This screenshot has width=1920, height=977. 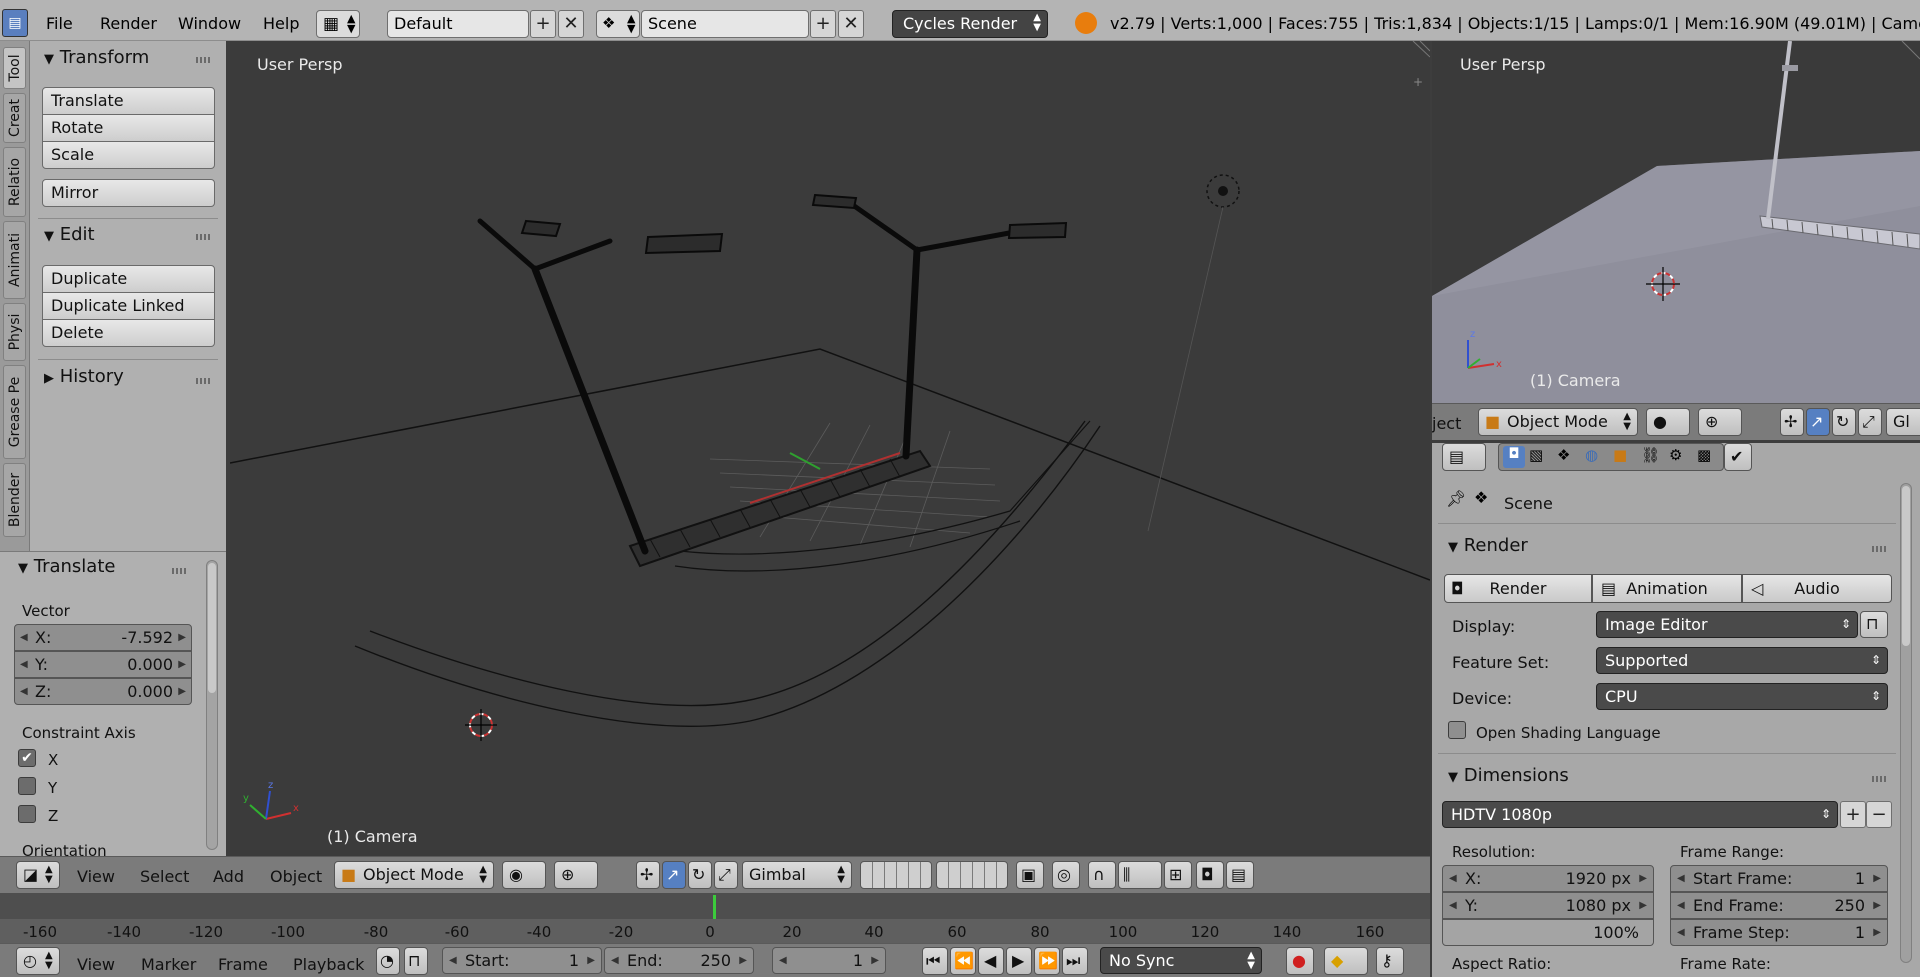 What do you see at coordinates (296, 876) in the screenshot?
I see `menu-object: Object` at bounding box center [296, 876].